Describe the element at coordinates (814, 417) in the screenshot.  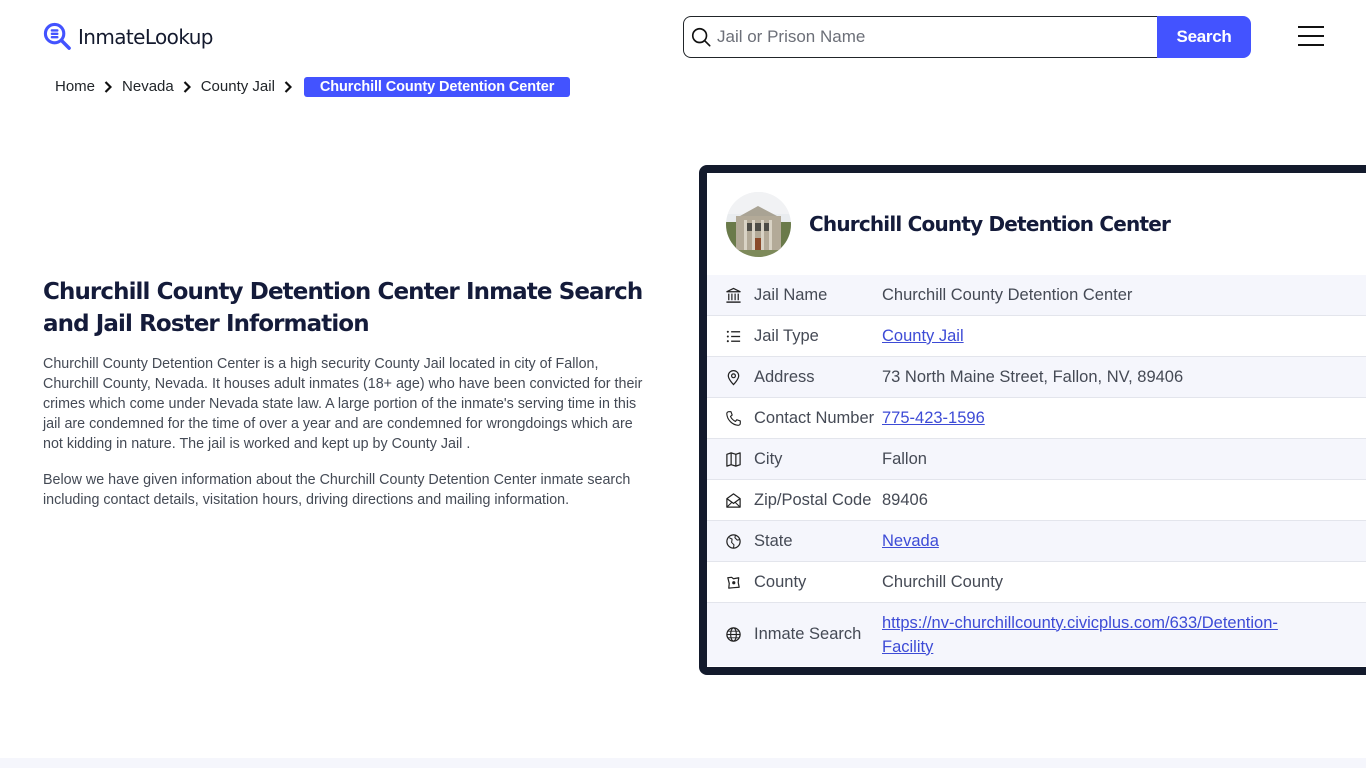
I see `detail-label: Contact Number` at that location.